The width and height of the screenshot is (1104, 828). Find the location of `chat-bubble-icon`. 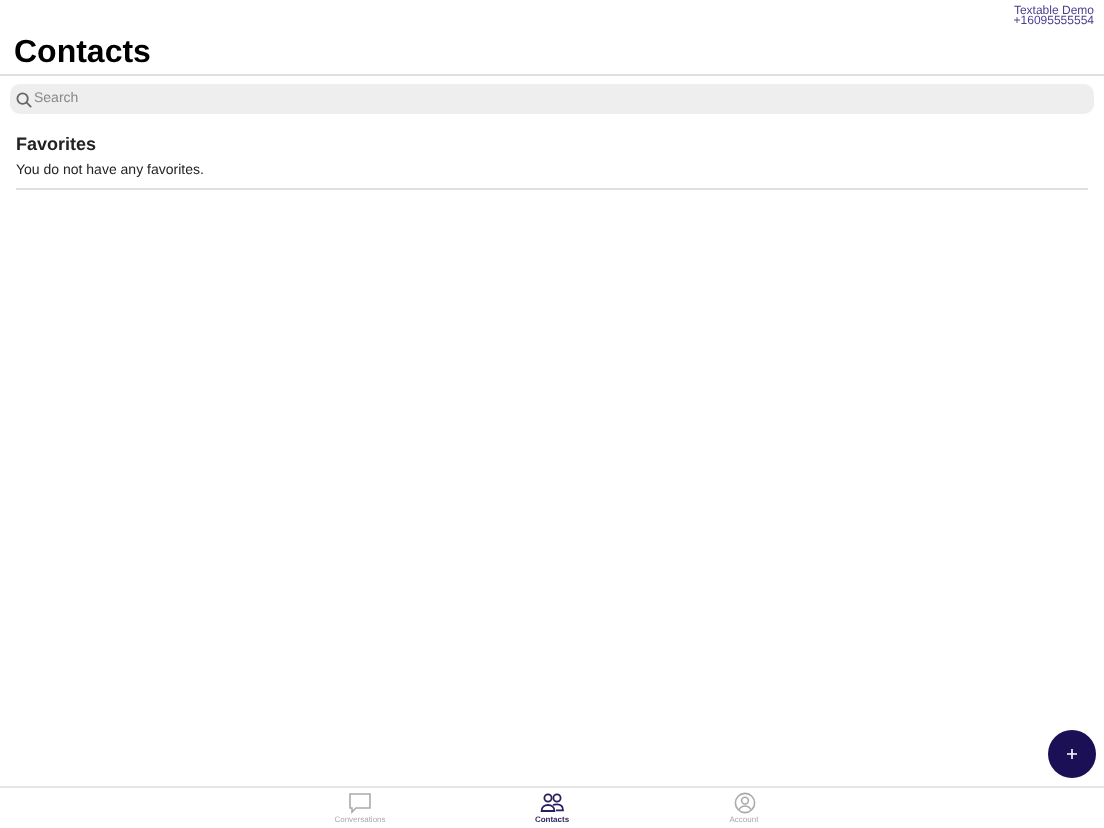

chat-bubble-icon is located at coordinates (360, 803).